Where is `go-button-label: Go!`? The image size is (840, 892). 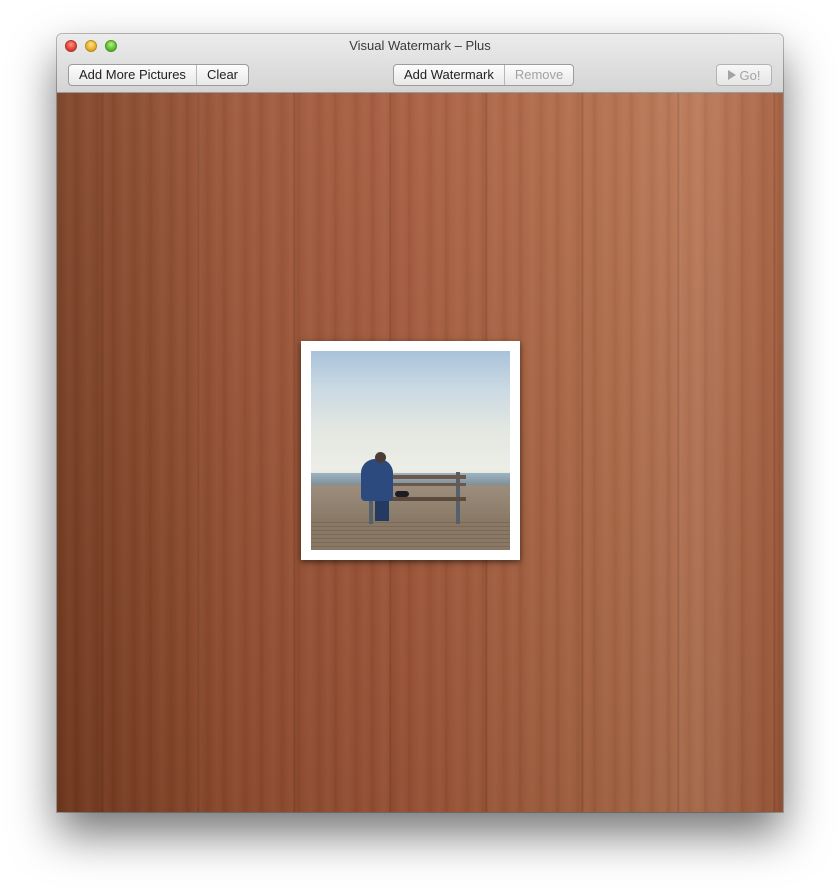 go-button-label: Go! is located at coordinates (750, 75).